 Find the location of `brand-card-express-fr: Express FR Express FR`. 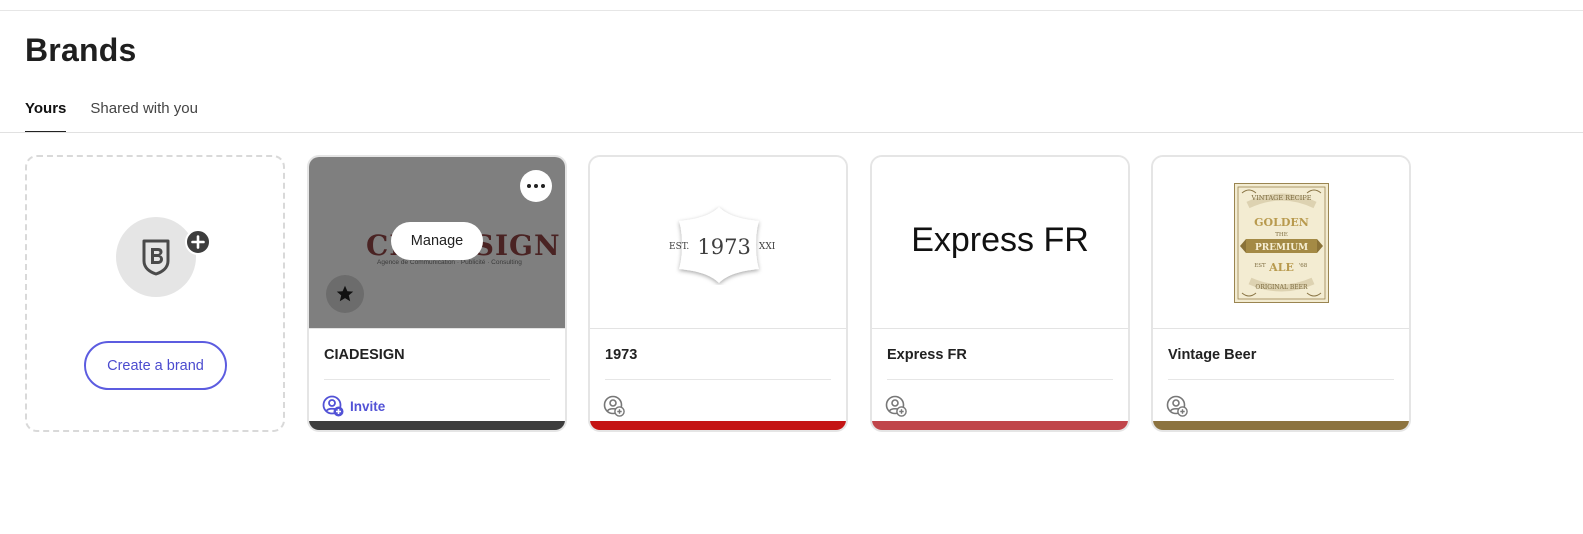

brand-card-express-fr: Express FR Express FR is located at coordinates (1000, 293).